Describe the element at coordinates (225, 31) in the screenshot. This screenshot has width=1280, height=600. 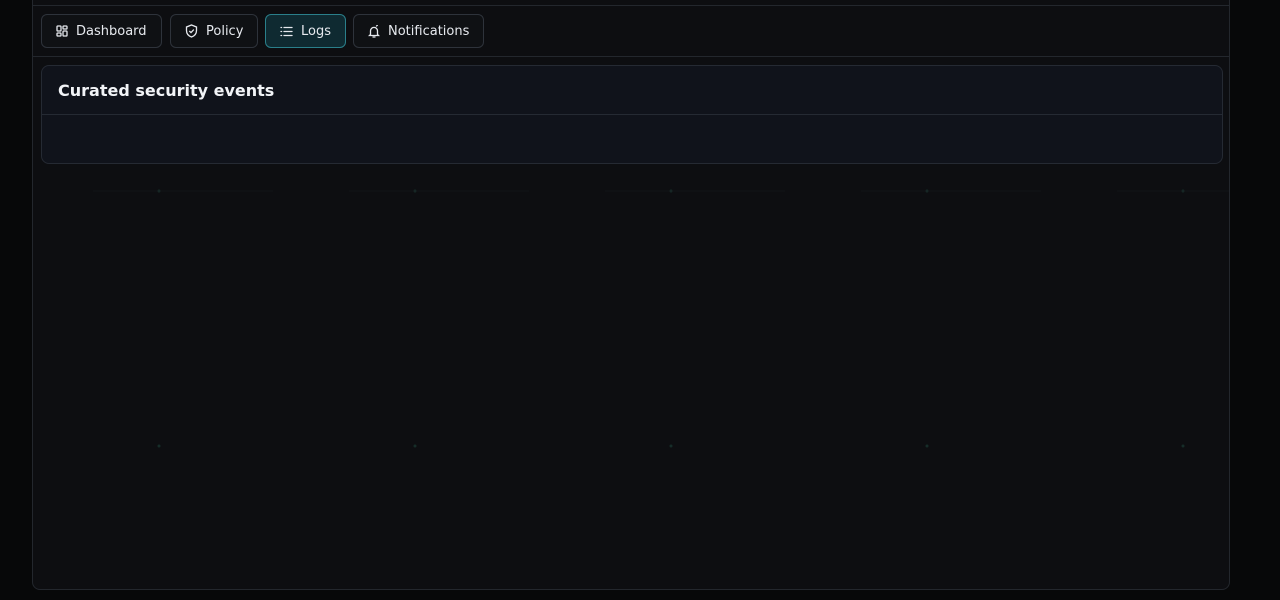
I see `tab-label: Policy` at that location.